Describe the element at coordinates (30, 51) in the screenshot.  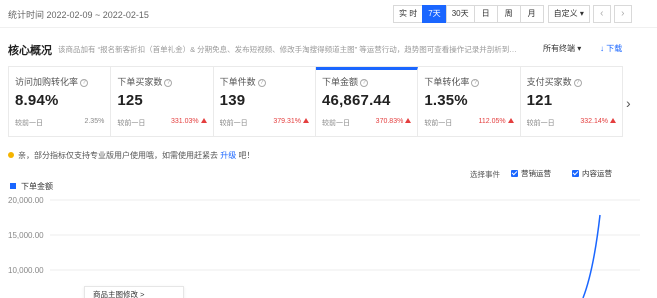
I see `section-title: 核心概况` at that location.